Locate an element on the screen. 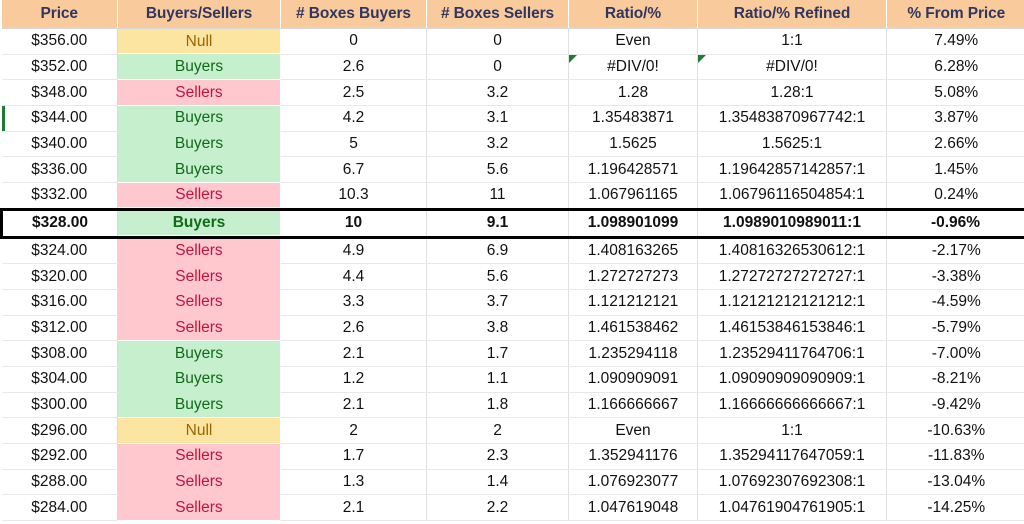 The width and height of the screenshot is (1024, 524). cell-pct-from-price: 0.24% is located at coordinates (955, 196).